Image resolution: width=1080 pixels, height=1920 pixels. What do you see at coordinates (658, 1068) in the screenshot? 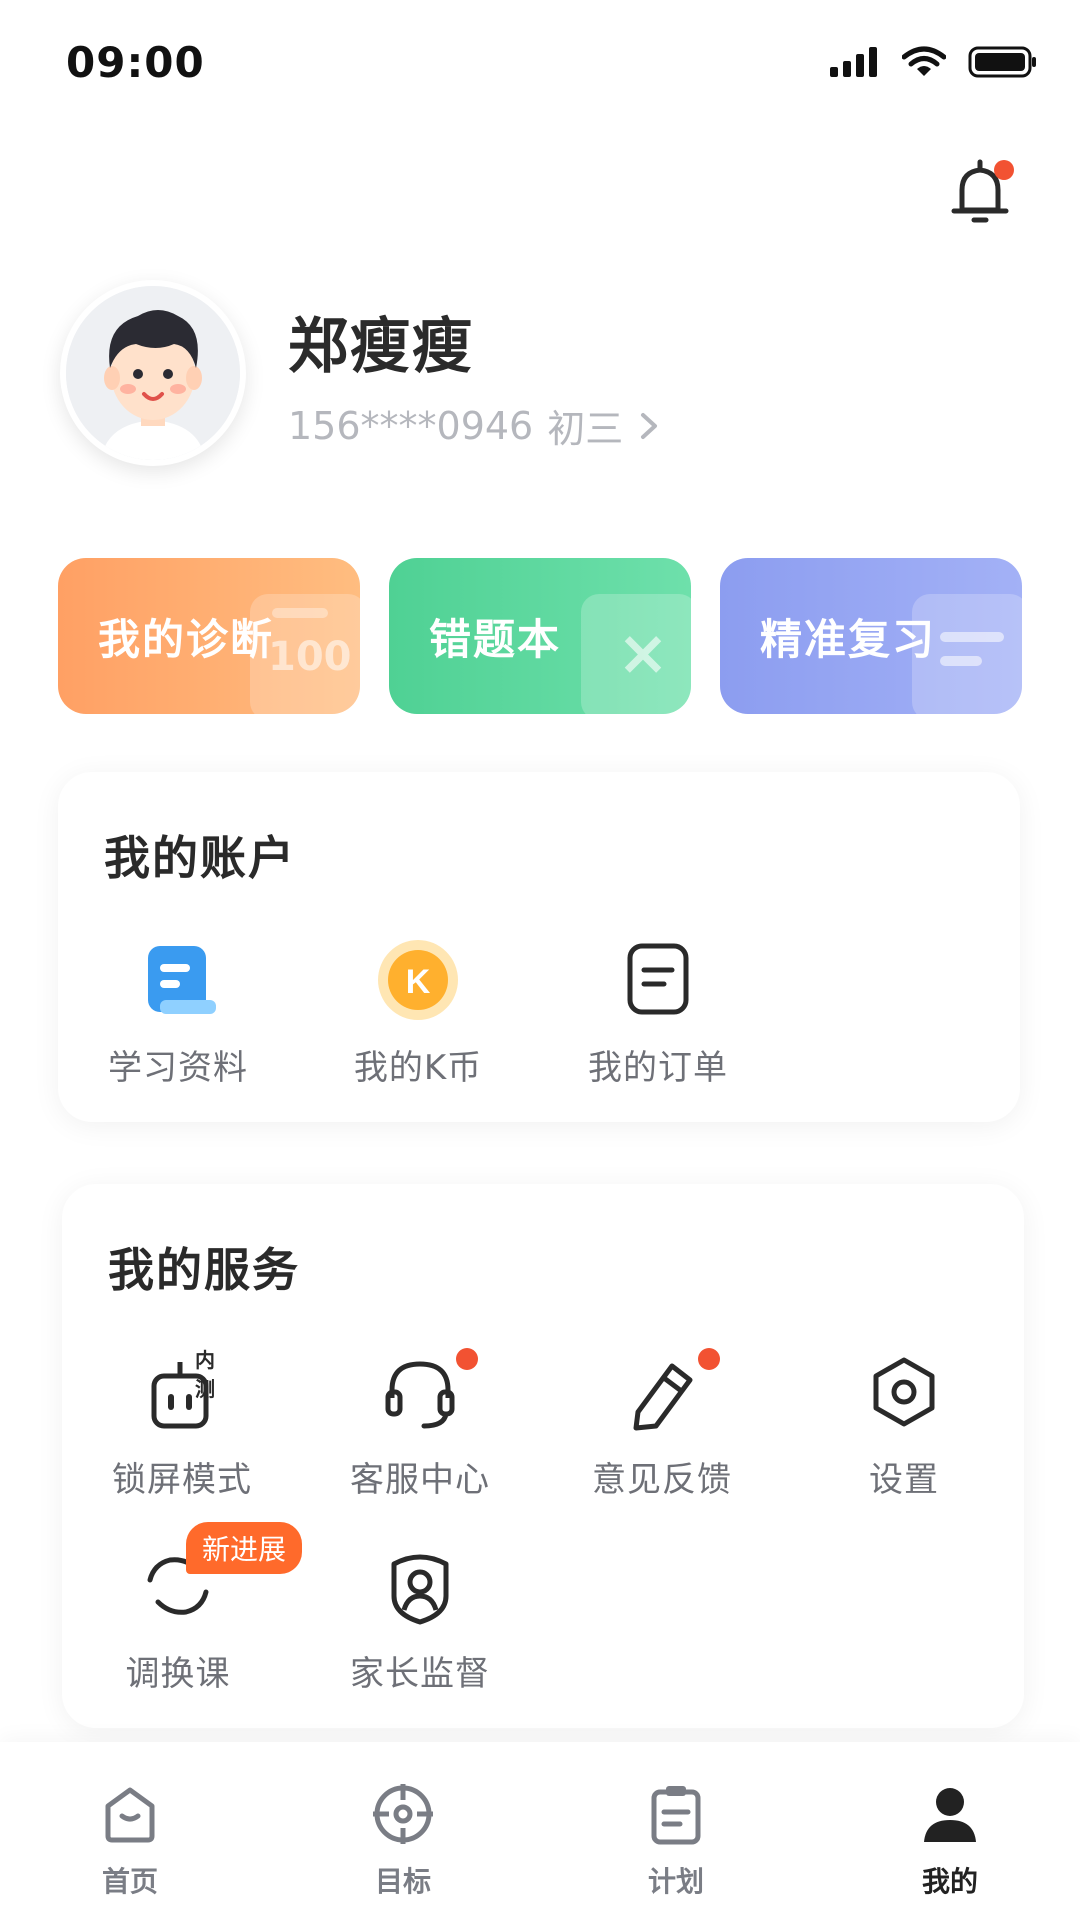
I see `my-orders-label: 我的订单` at bounding box center [658, 1068].